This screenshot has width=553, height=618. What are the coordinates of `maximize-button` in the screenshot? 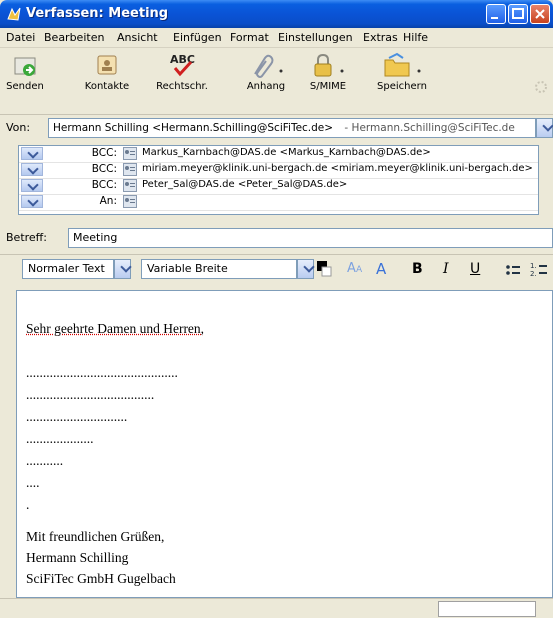 It's located at (518, 14).